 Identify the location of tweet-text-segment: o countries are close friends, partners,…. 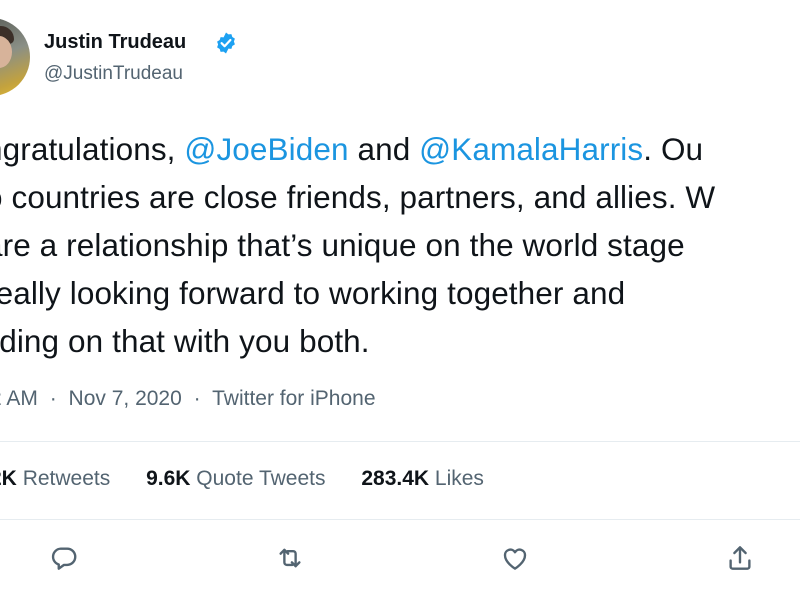
(358, 197).